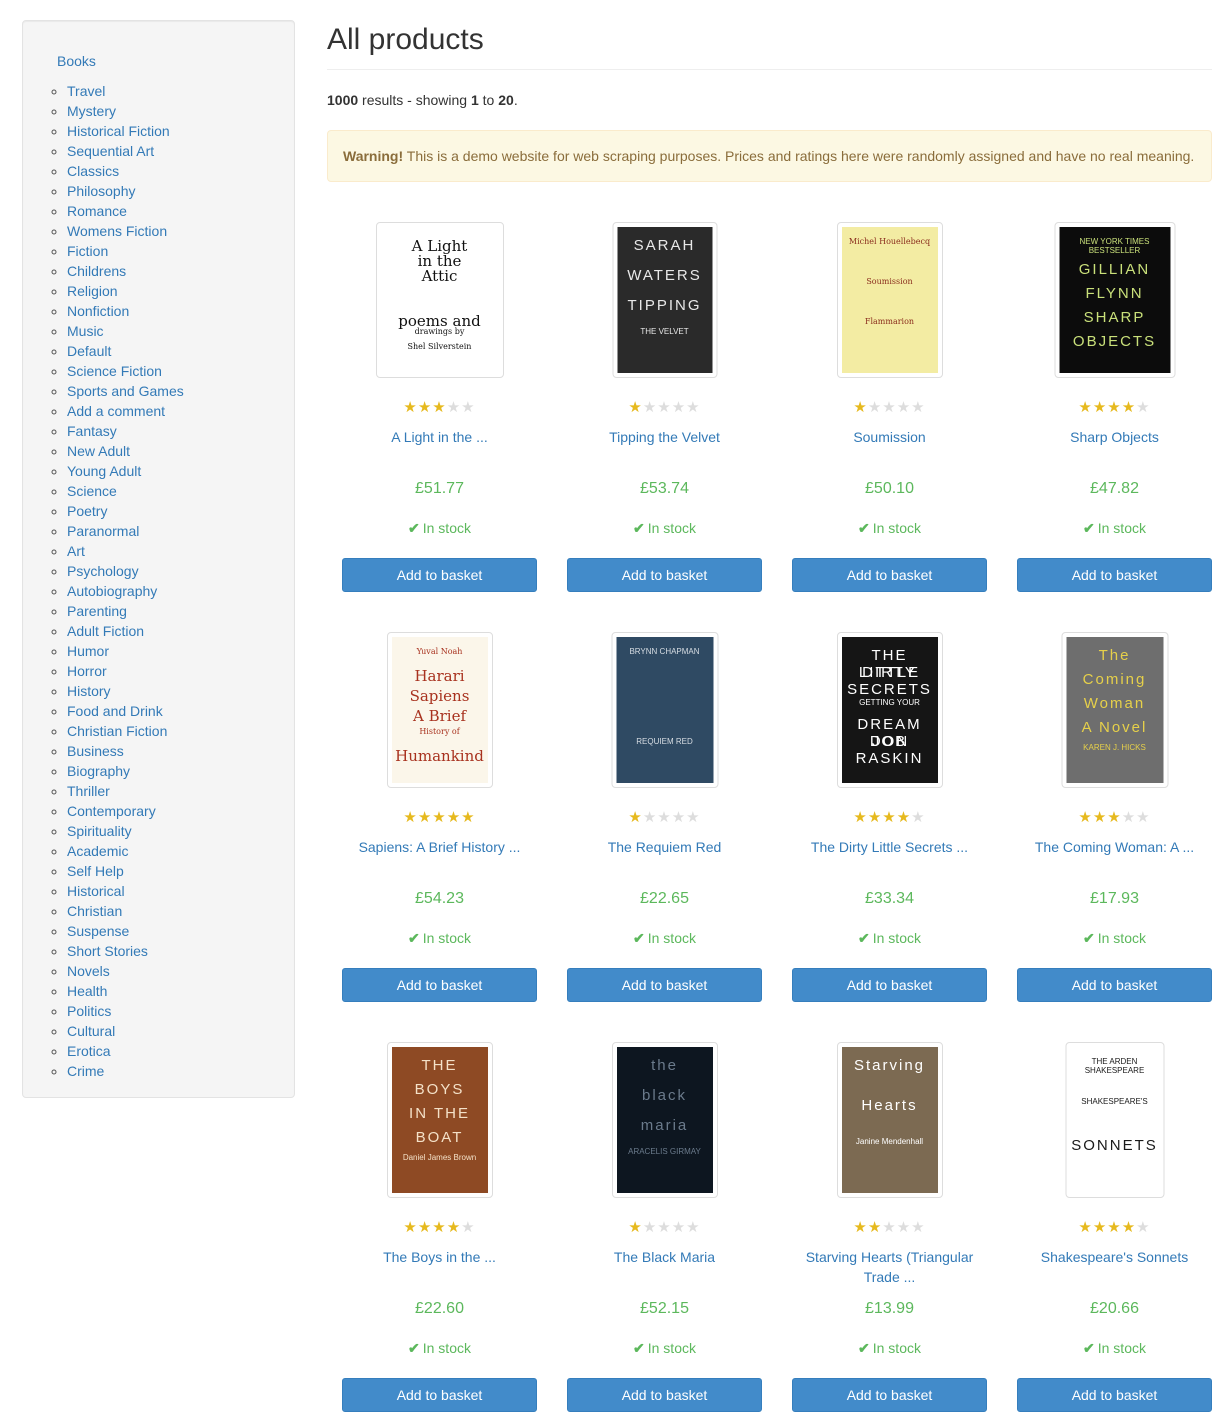  Describe the element at coordinates (91, 111) in the screenshot. I see `sidebar-category-link: Mystery` at that location.